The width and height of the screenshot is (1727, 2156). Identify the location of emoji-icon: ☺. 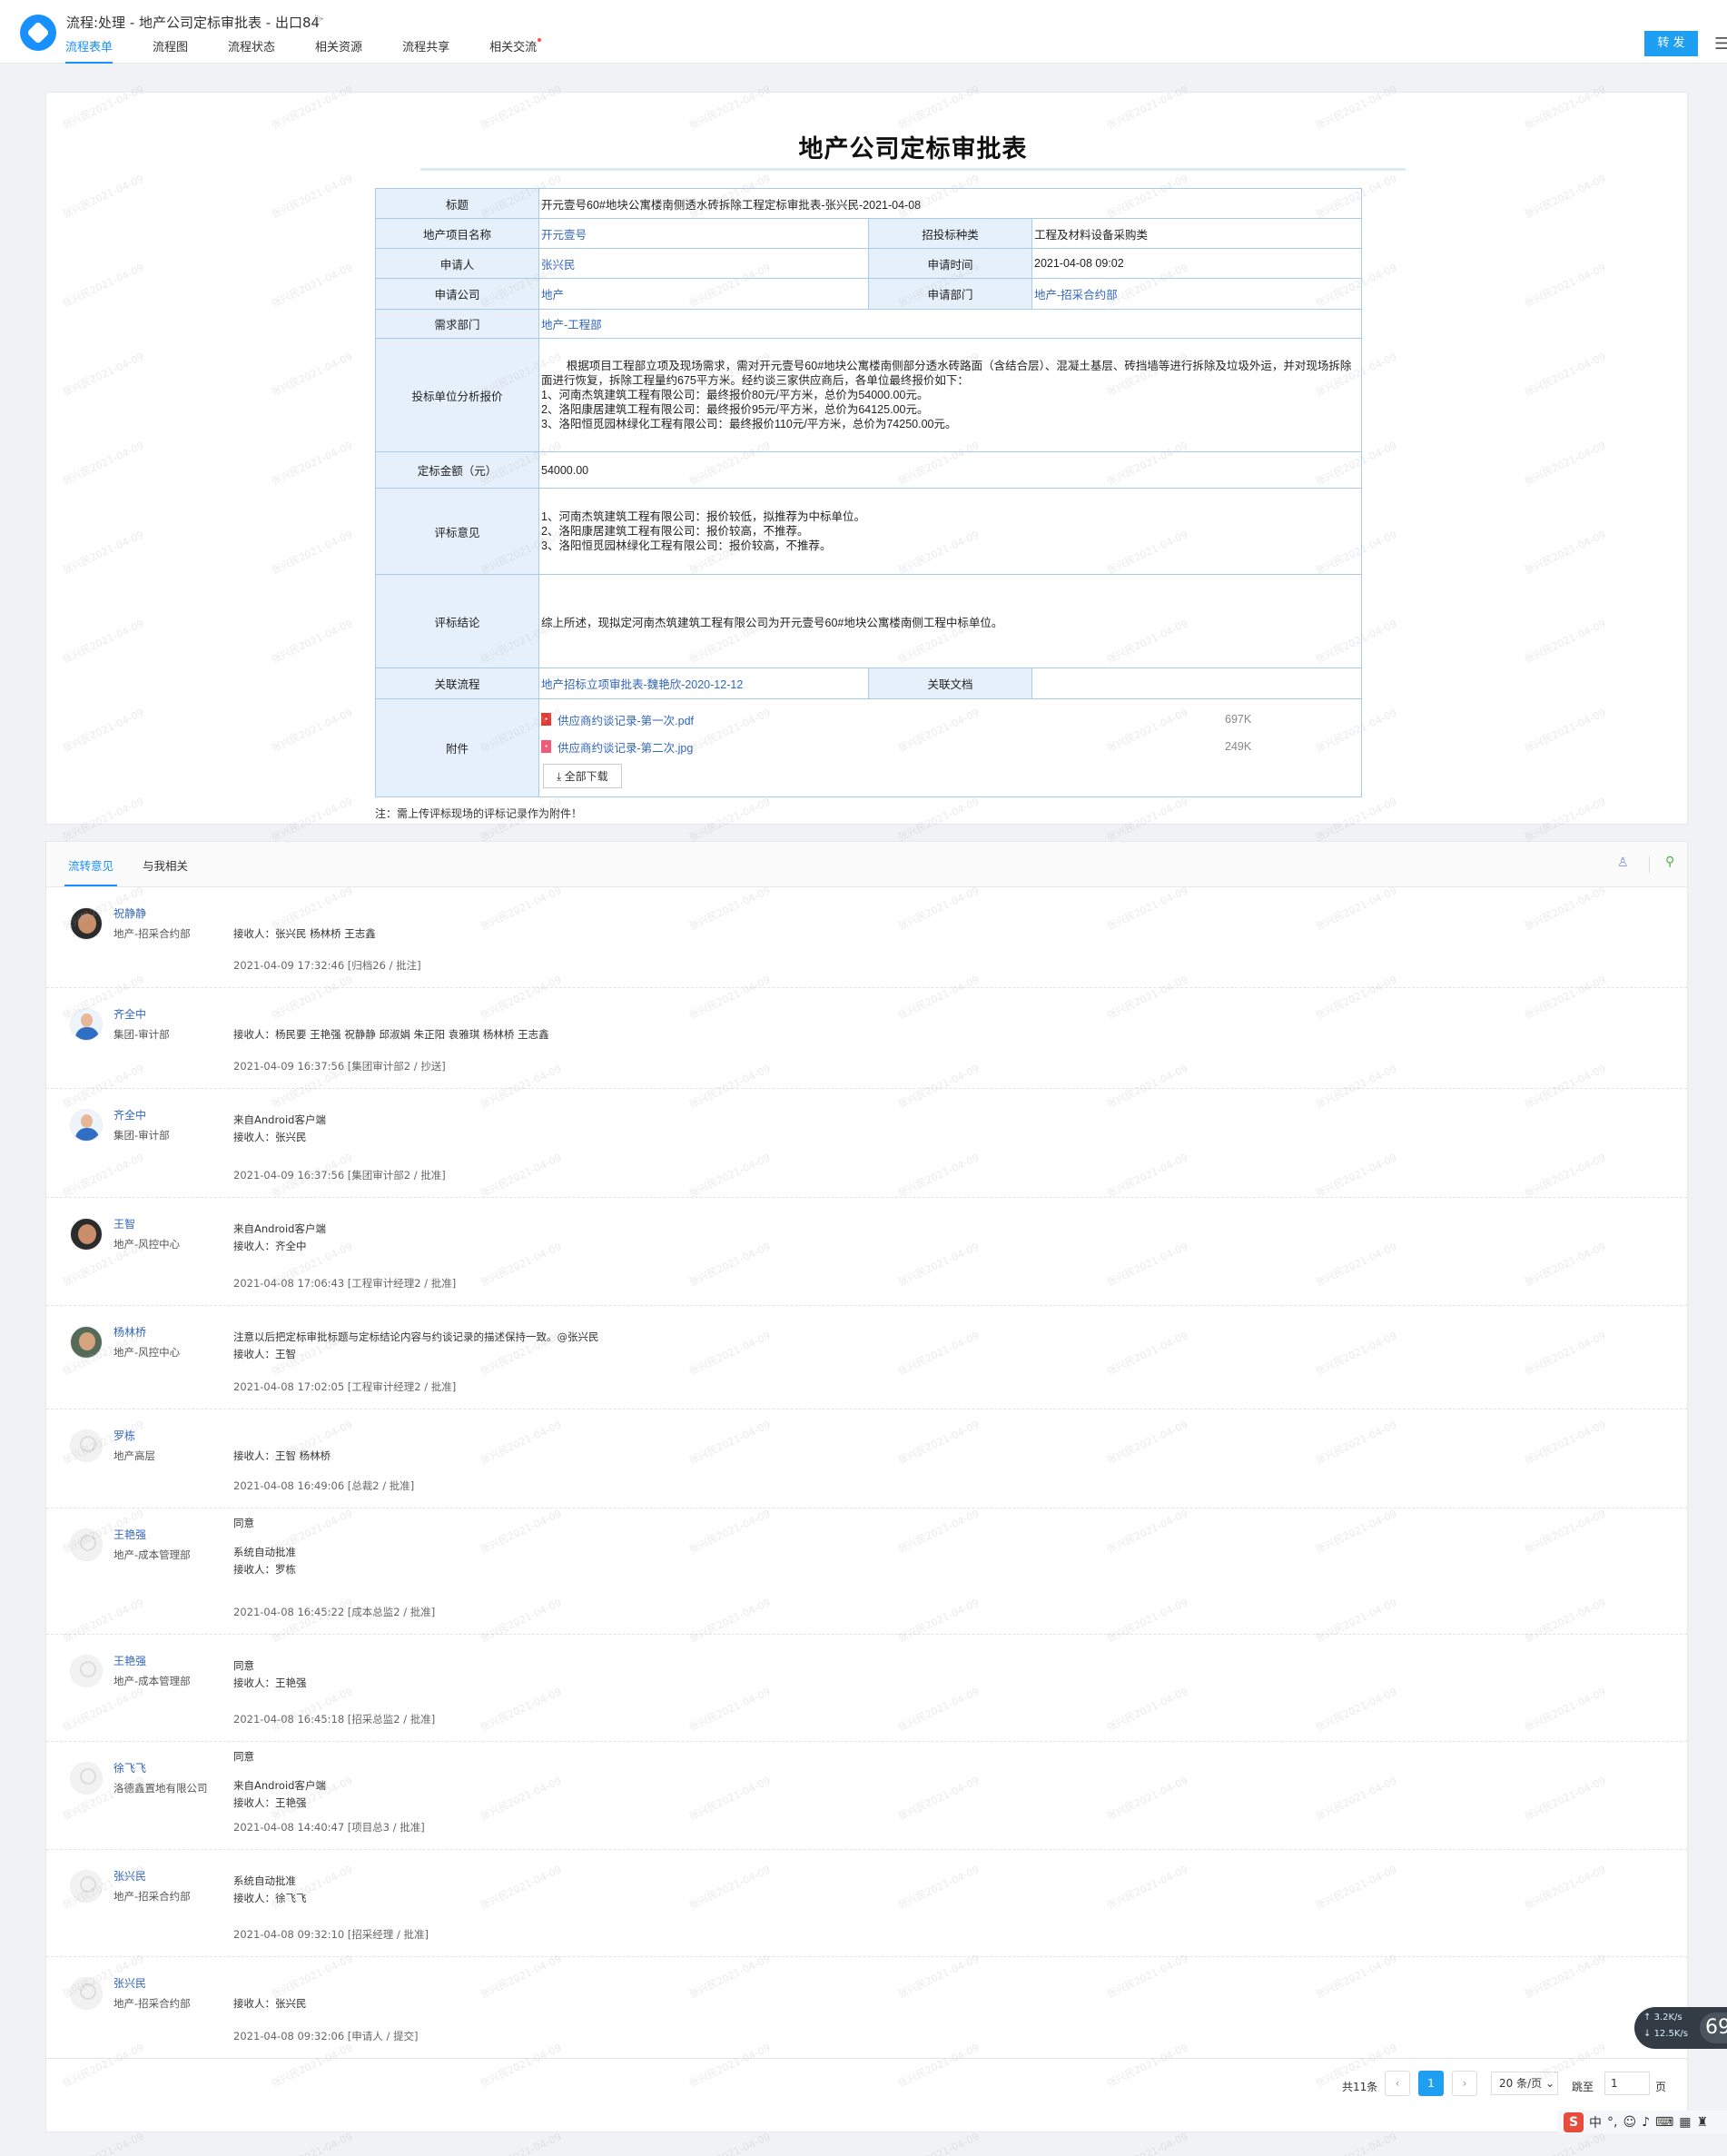
(1629, 2122).